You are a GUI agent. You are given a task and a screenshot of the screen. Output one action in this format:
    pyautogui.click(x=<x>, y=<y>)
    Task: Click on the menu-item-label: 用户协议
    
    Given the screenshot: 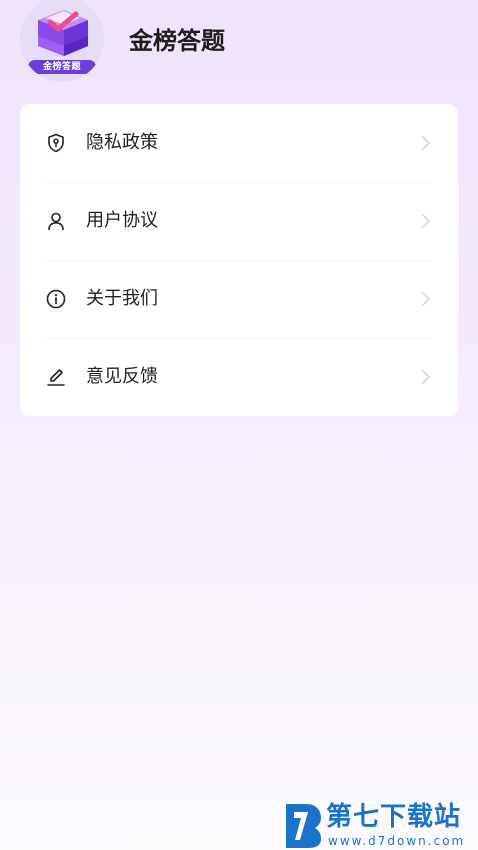 What is the action you would take?
    pyautogui.click(x=122, y=220)
    